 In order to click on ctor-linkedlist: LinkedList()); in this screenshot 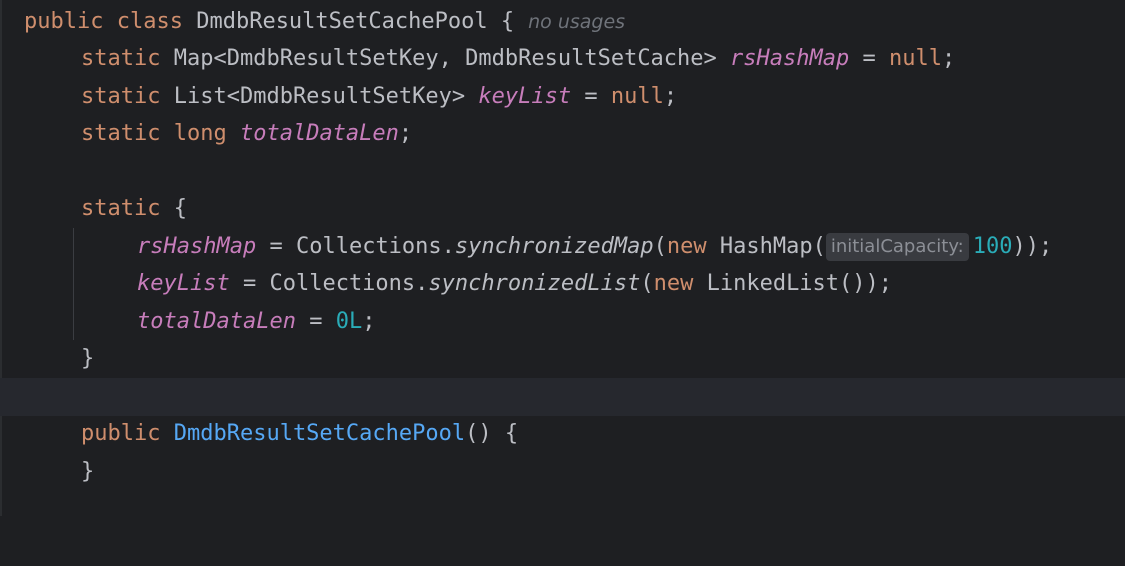, I will do `click(799, 283)`.